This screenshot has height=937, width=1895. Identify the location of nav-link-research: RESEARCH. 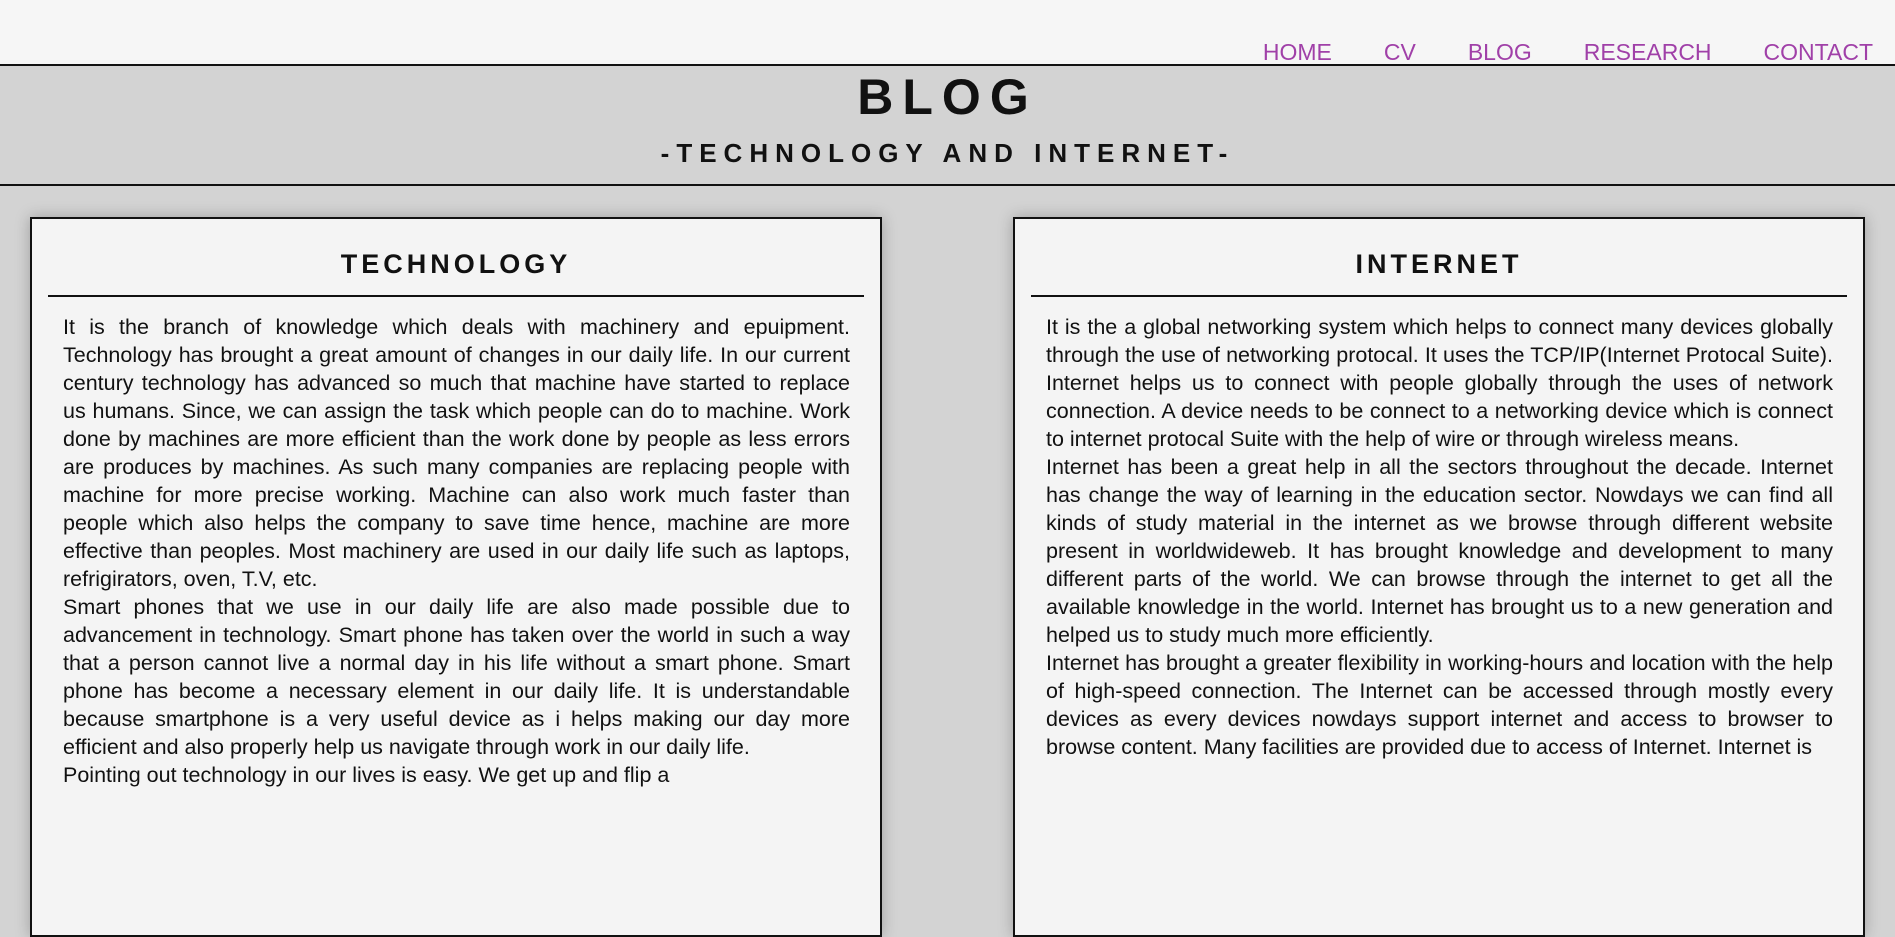
(1648, 52).